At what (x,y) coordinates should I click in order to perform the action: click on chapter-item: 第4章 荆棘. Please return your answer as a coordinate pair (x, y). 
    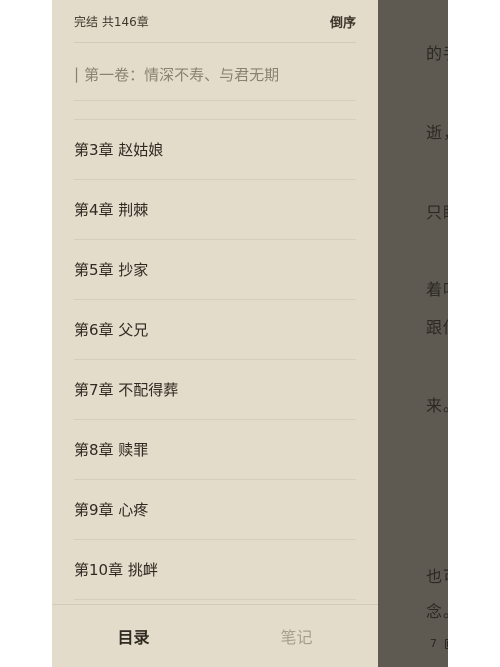
    Looking at the image, I should click on (215, 210).